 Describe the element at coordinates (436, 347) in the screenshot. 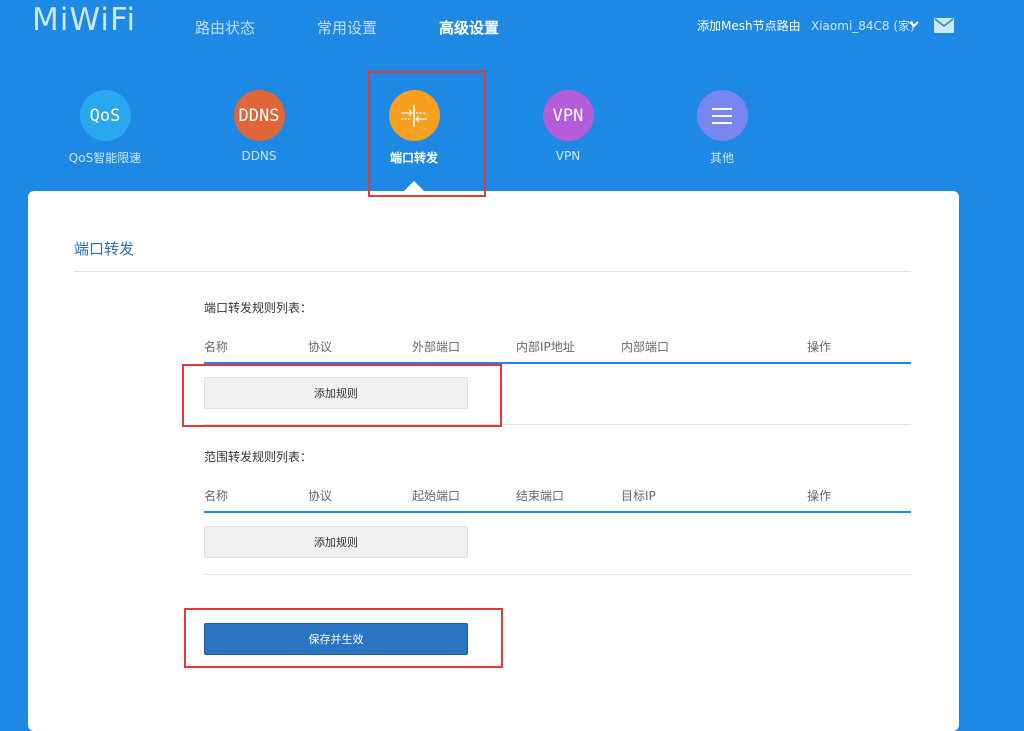

I see `column-external-port: 外部端口` at that location.